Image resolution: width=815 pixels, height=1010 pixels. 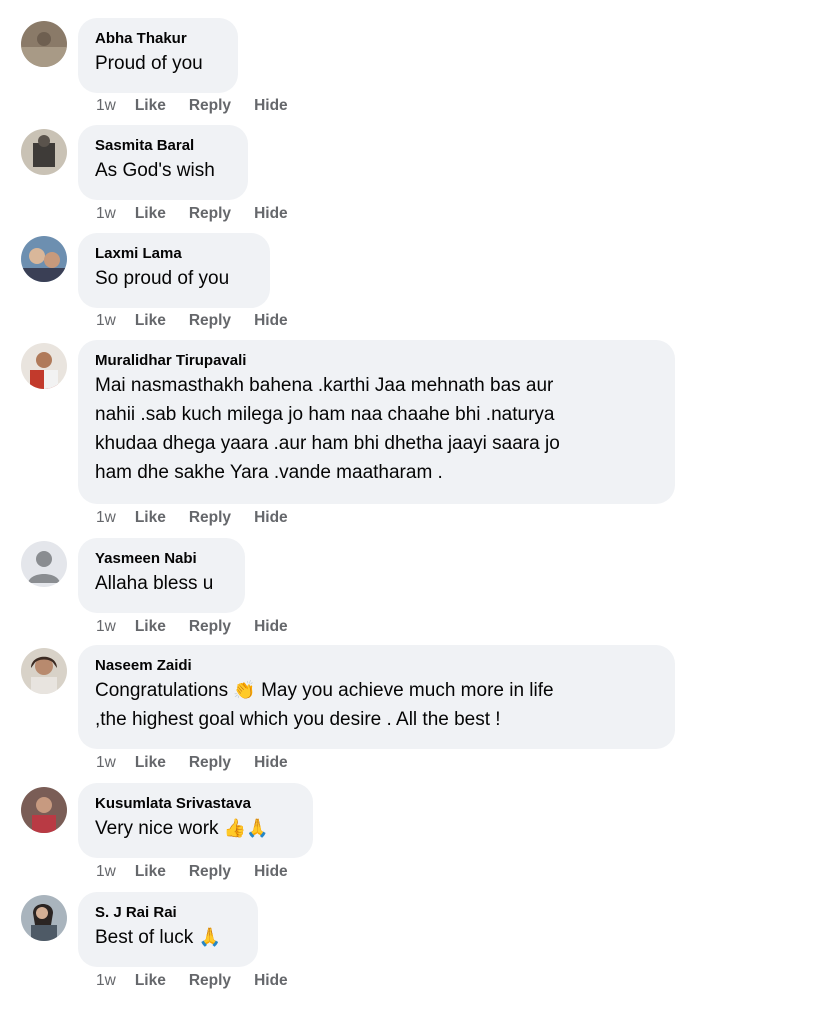 I want to click on comment-author: Naseem Zaidi, so click(x=376, y=666).